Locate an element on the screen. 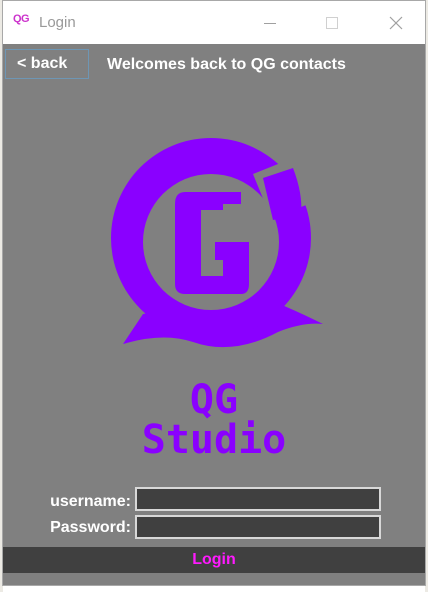 The height and width of the screenshot is (592, 428). app-icon: QG is located at coordinates (21, 19).